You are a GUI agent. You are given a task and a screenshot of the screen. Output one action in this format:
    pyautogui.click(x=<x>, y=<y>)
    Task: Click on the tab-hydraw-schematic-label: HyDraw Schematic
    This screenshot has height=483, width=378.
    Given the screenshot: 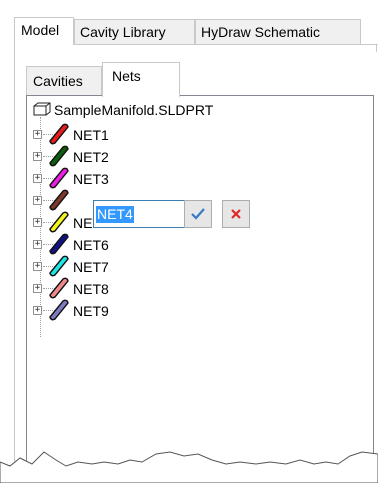 What is the action you would take?
    pyautogui.click(x=261, y=32)
    